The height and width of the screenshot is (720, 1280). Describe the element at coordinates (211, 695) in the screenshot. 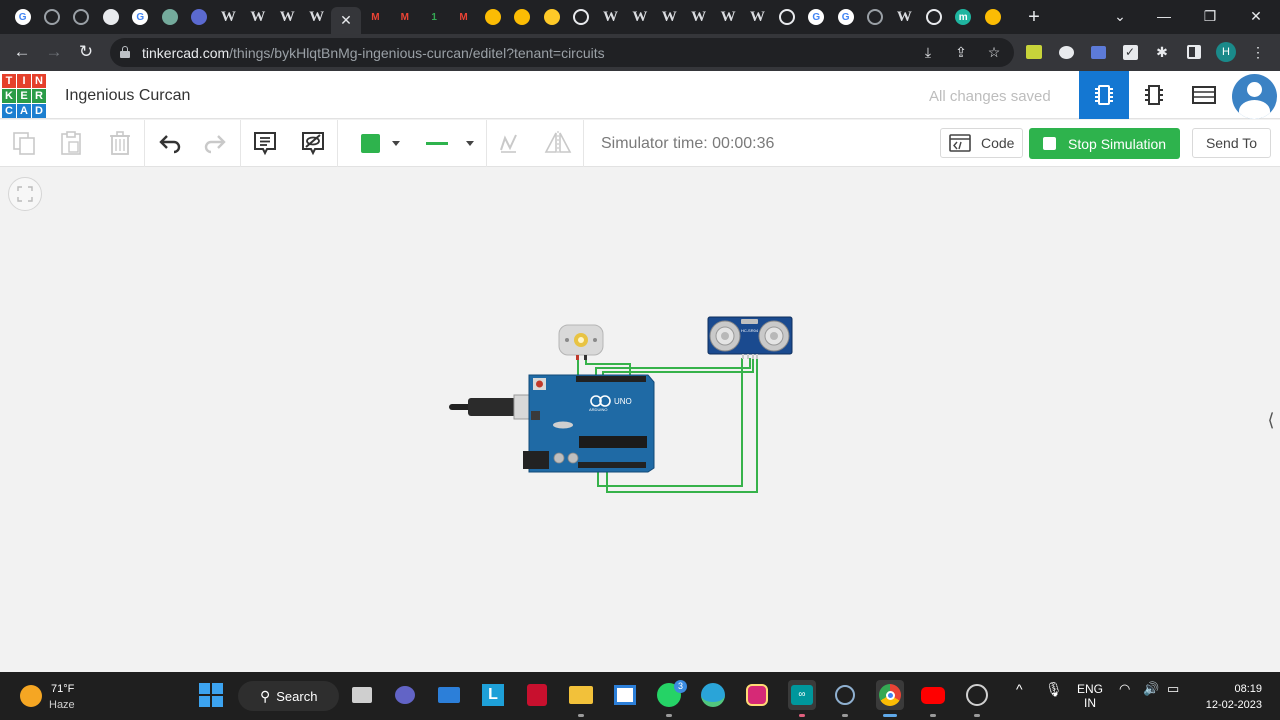

I see `start-button` at that location.